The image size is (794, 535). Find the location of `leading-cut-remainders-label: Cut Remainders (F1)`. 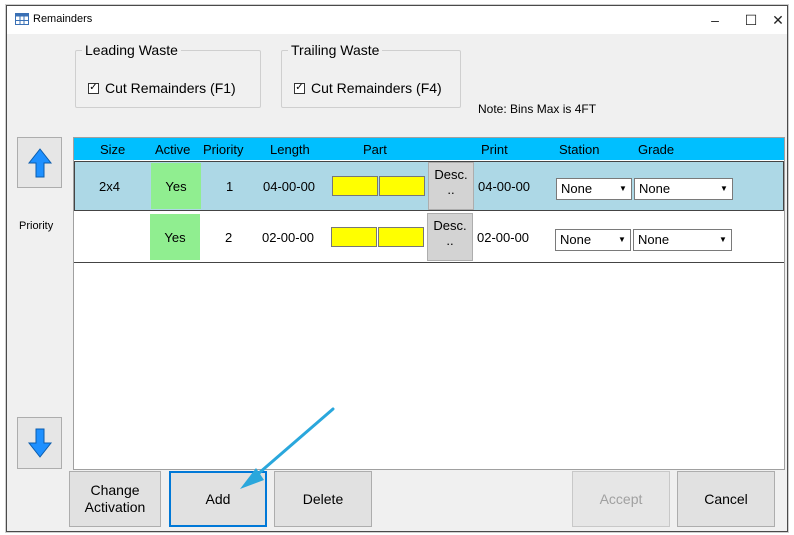

leading-cut-remainders-label: Cut Remainders (F1) is located at coordinates (170, 88).